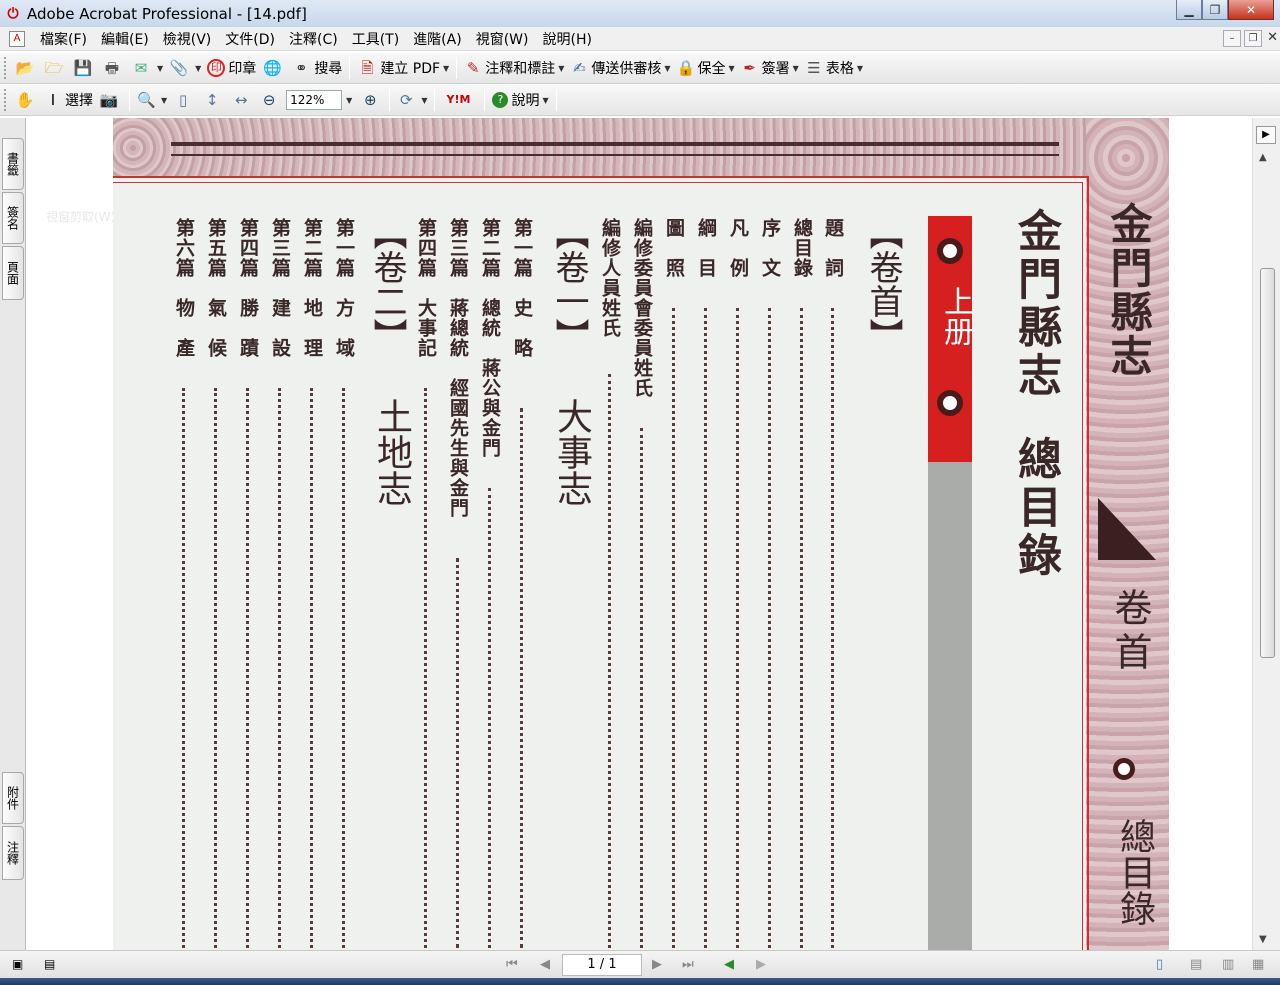 This screenshot has height=985, width=1280. I want to click on next-page-icon: ▶, so click(657, 964).